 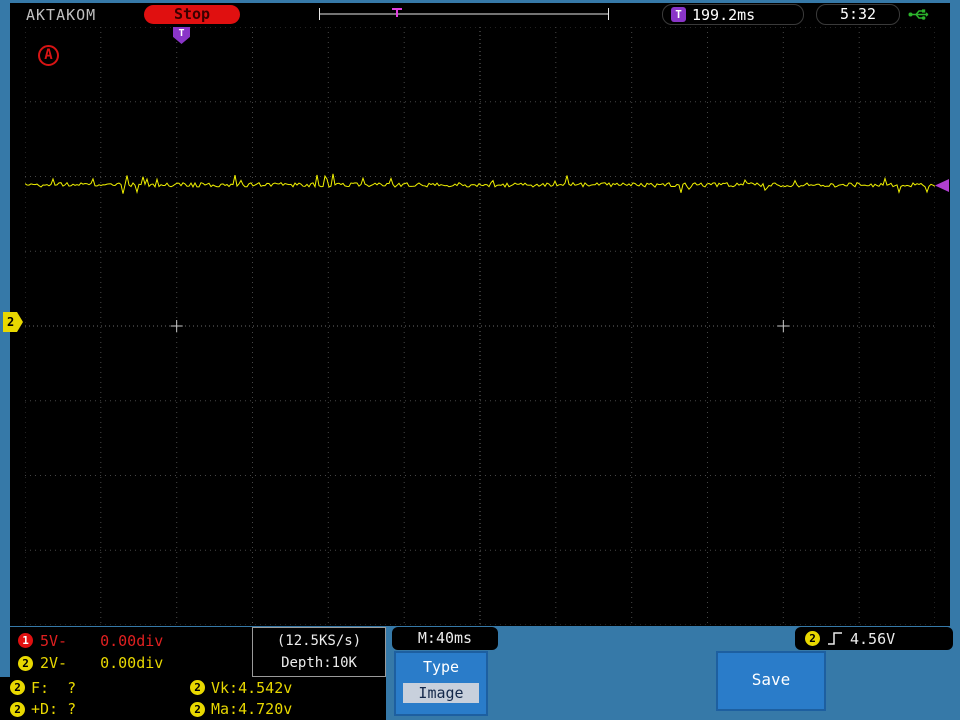 I want to click on timebase-box: M:40ms, so click(x=445, y=638).